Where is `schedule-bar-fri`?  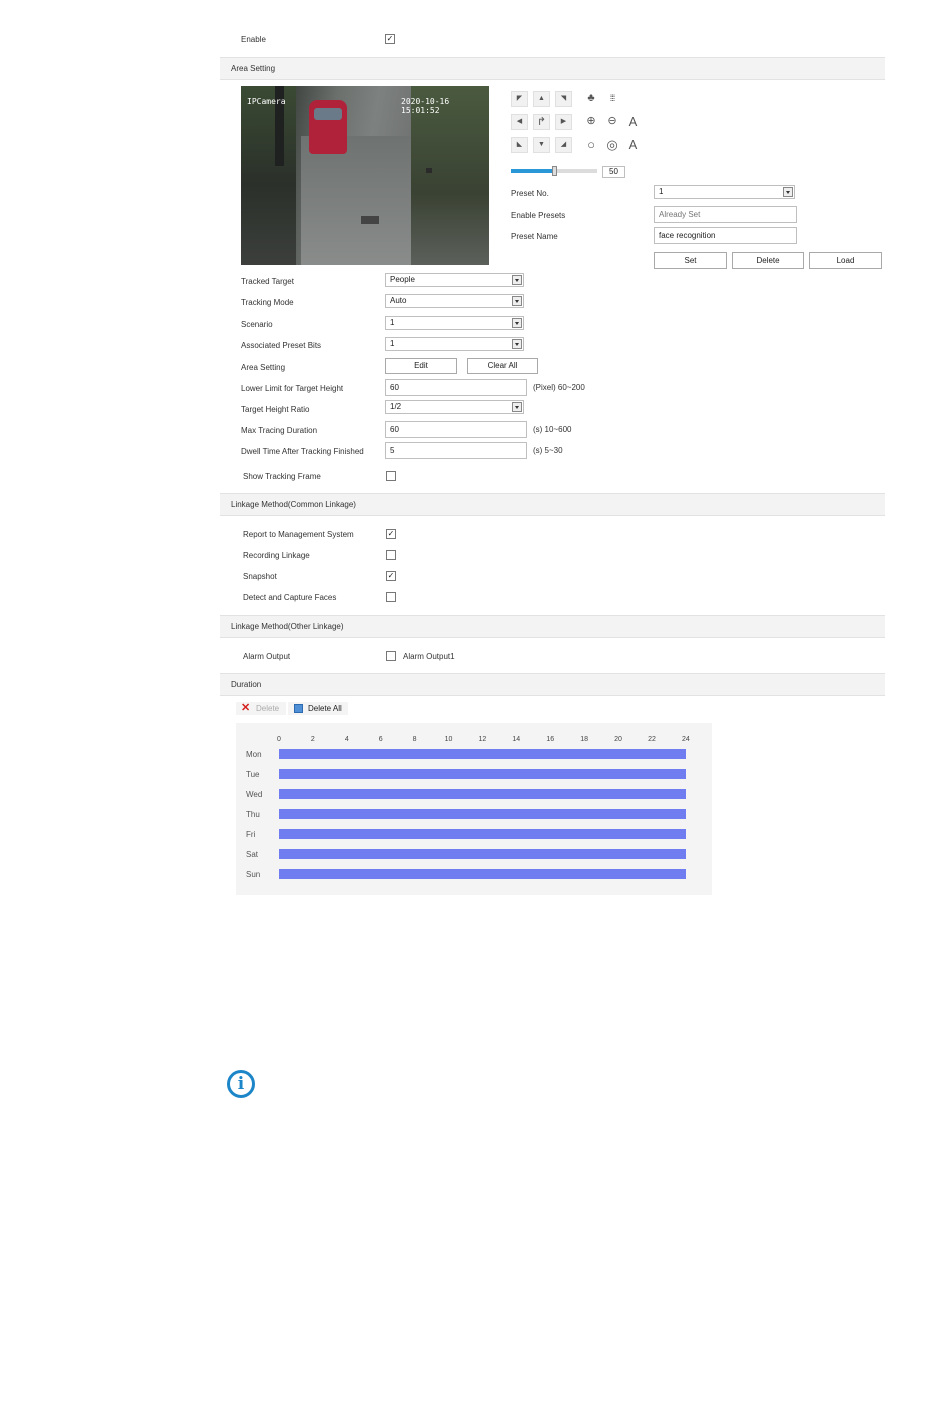 schedule-bar-fri is located at coordinates (482, 834).